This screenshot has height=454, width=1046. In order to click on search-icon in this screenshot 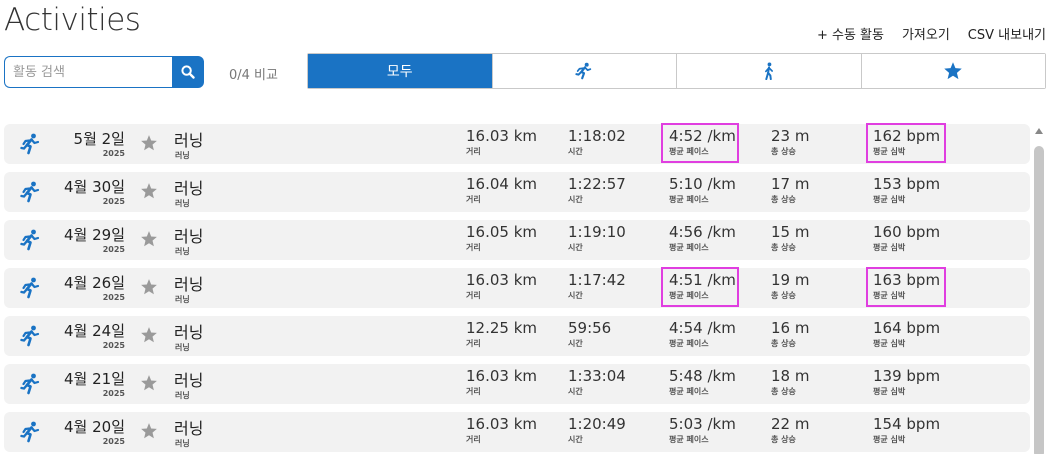, I will do `click(188, 72)`.